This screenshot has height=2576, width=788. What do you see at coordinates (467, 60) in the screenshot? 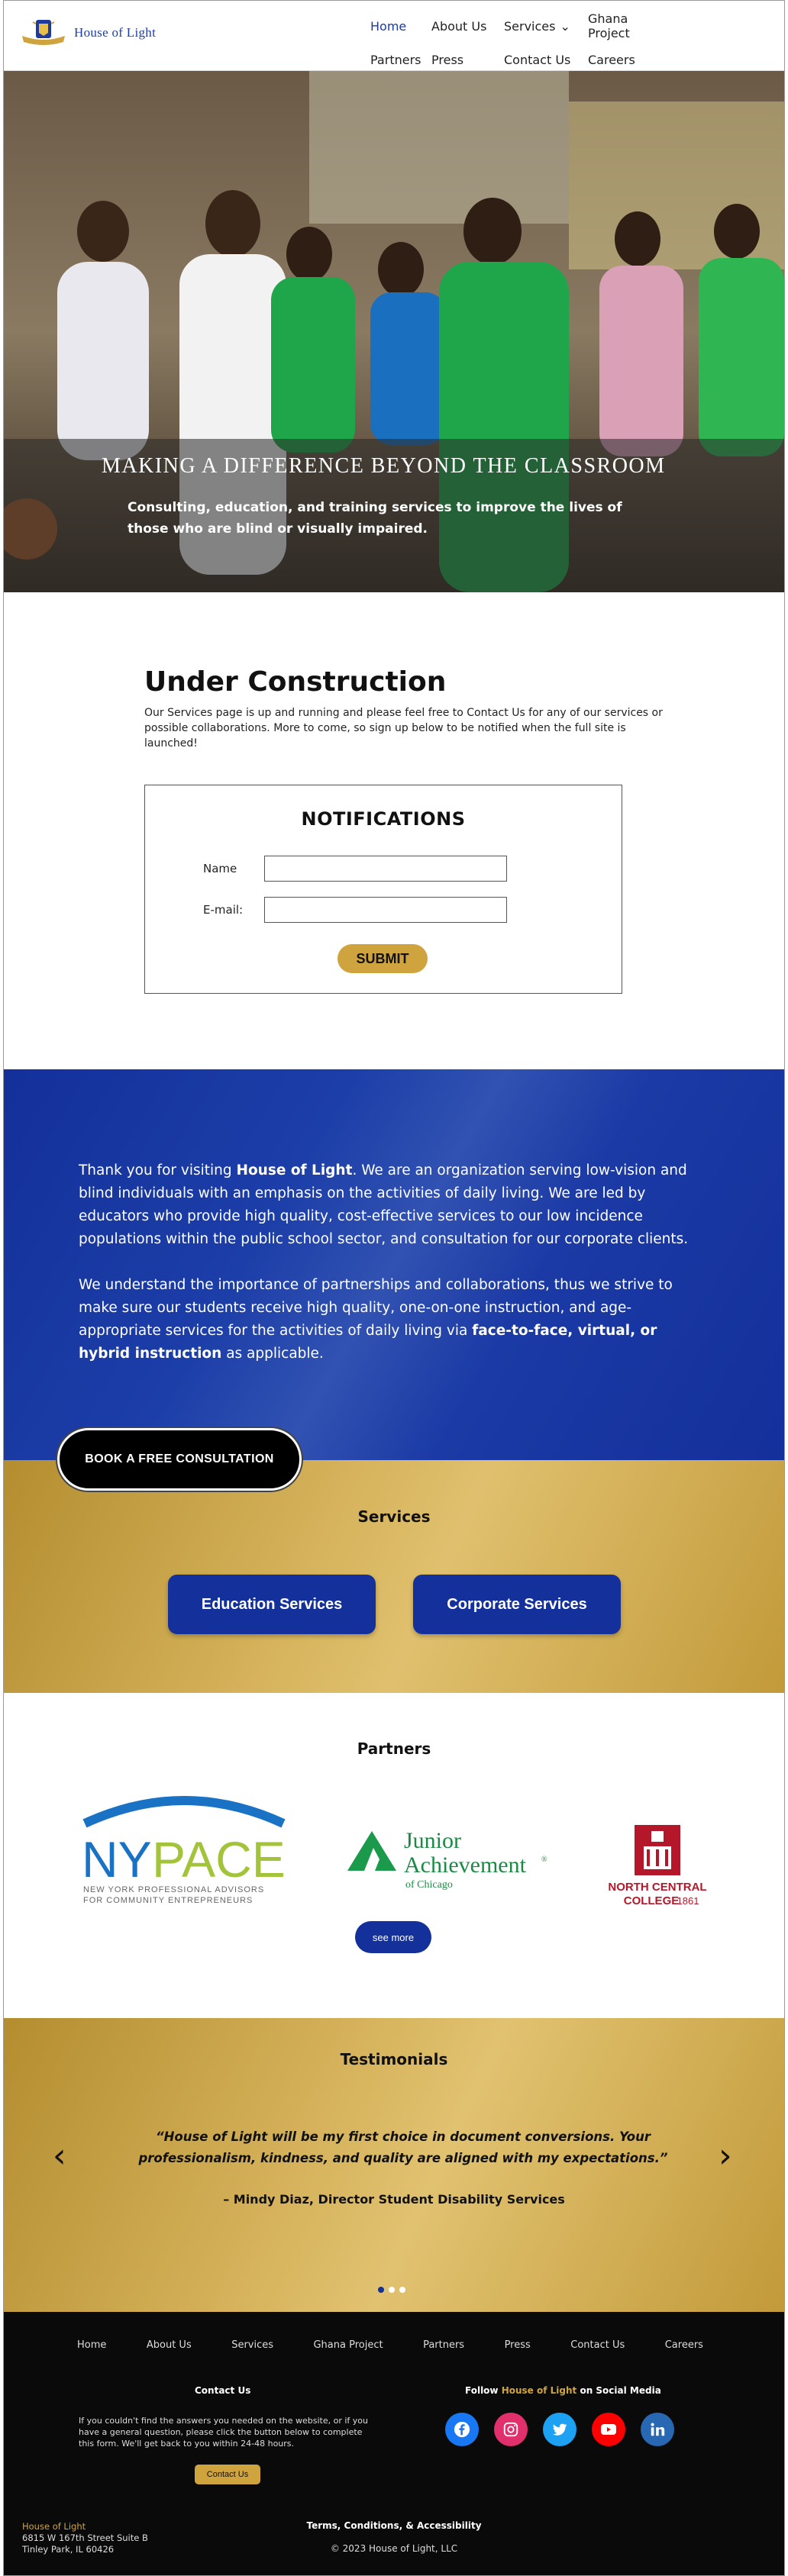
I see `nav-press: Press` at bounding box center [467, 60].